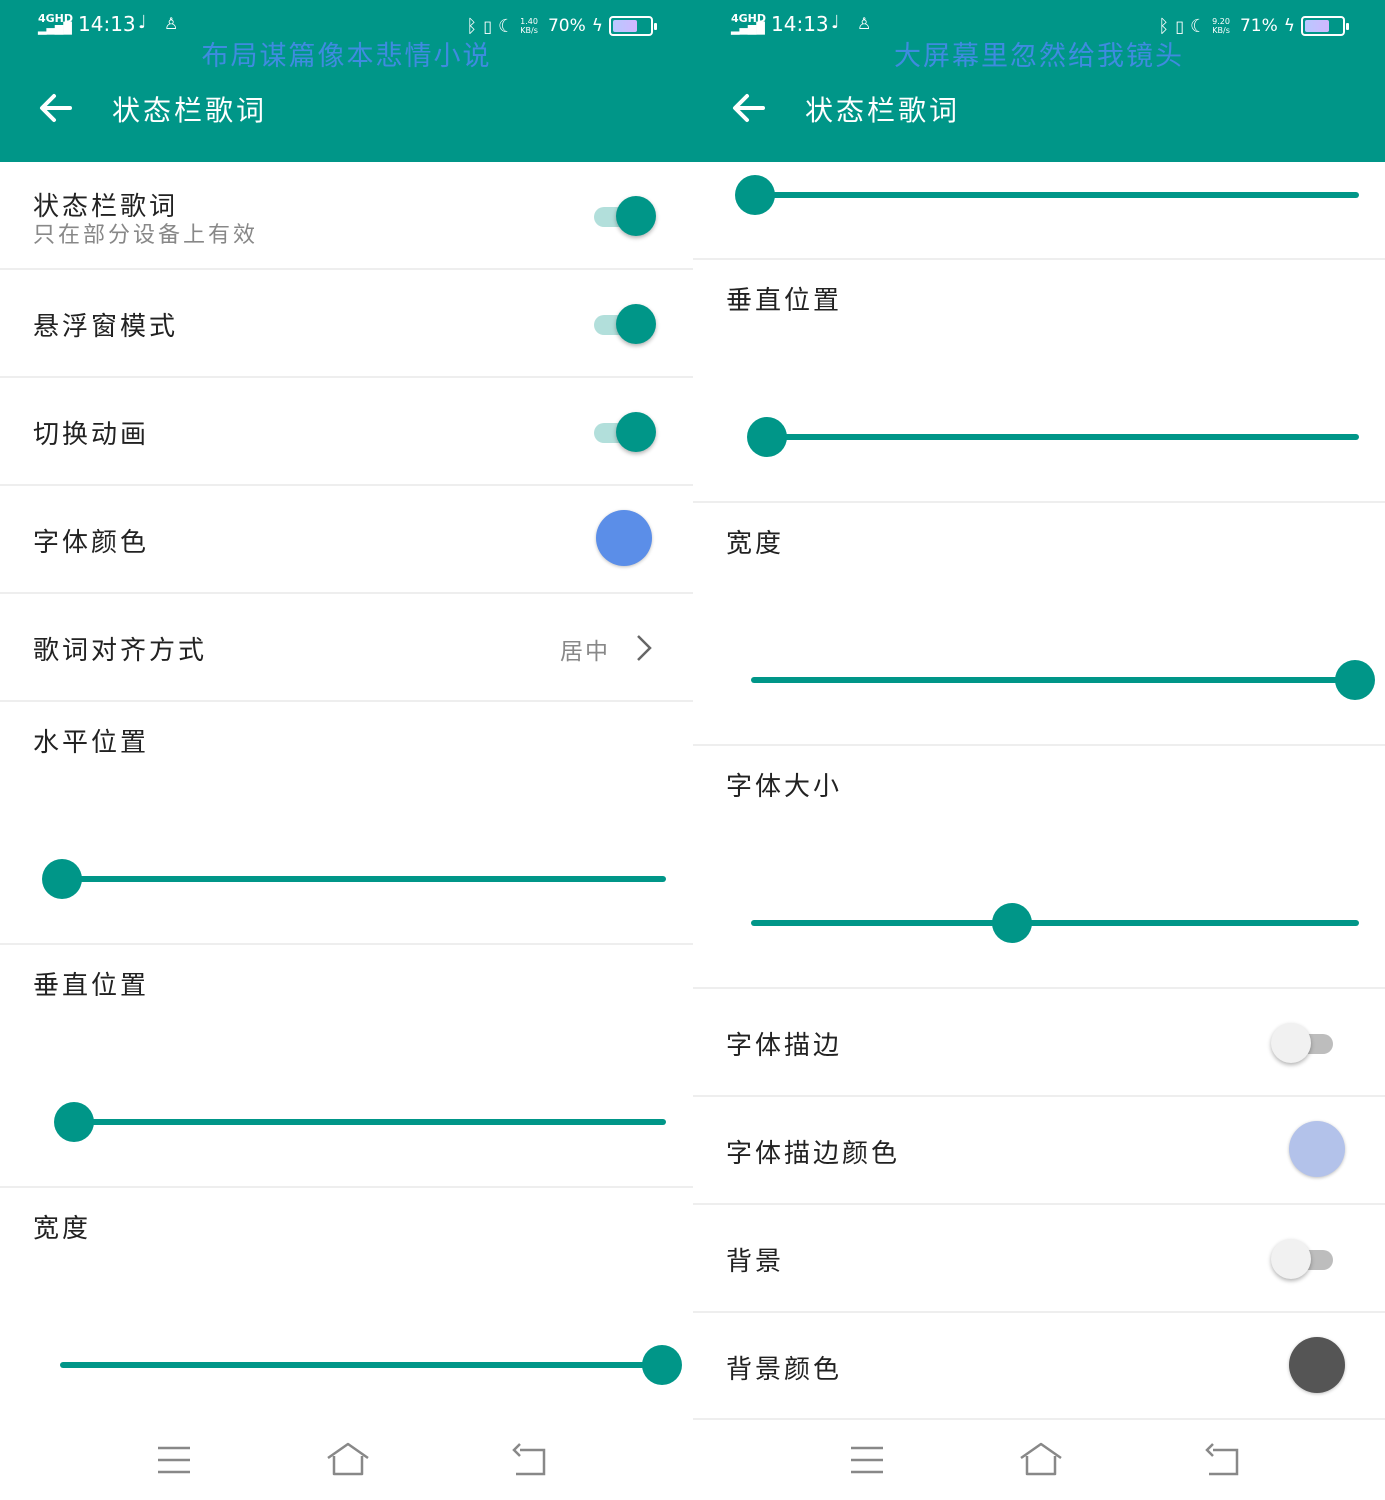  I want to click on setting-title: 字体描边颜色, so click(813, 1154).